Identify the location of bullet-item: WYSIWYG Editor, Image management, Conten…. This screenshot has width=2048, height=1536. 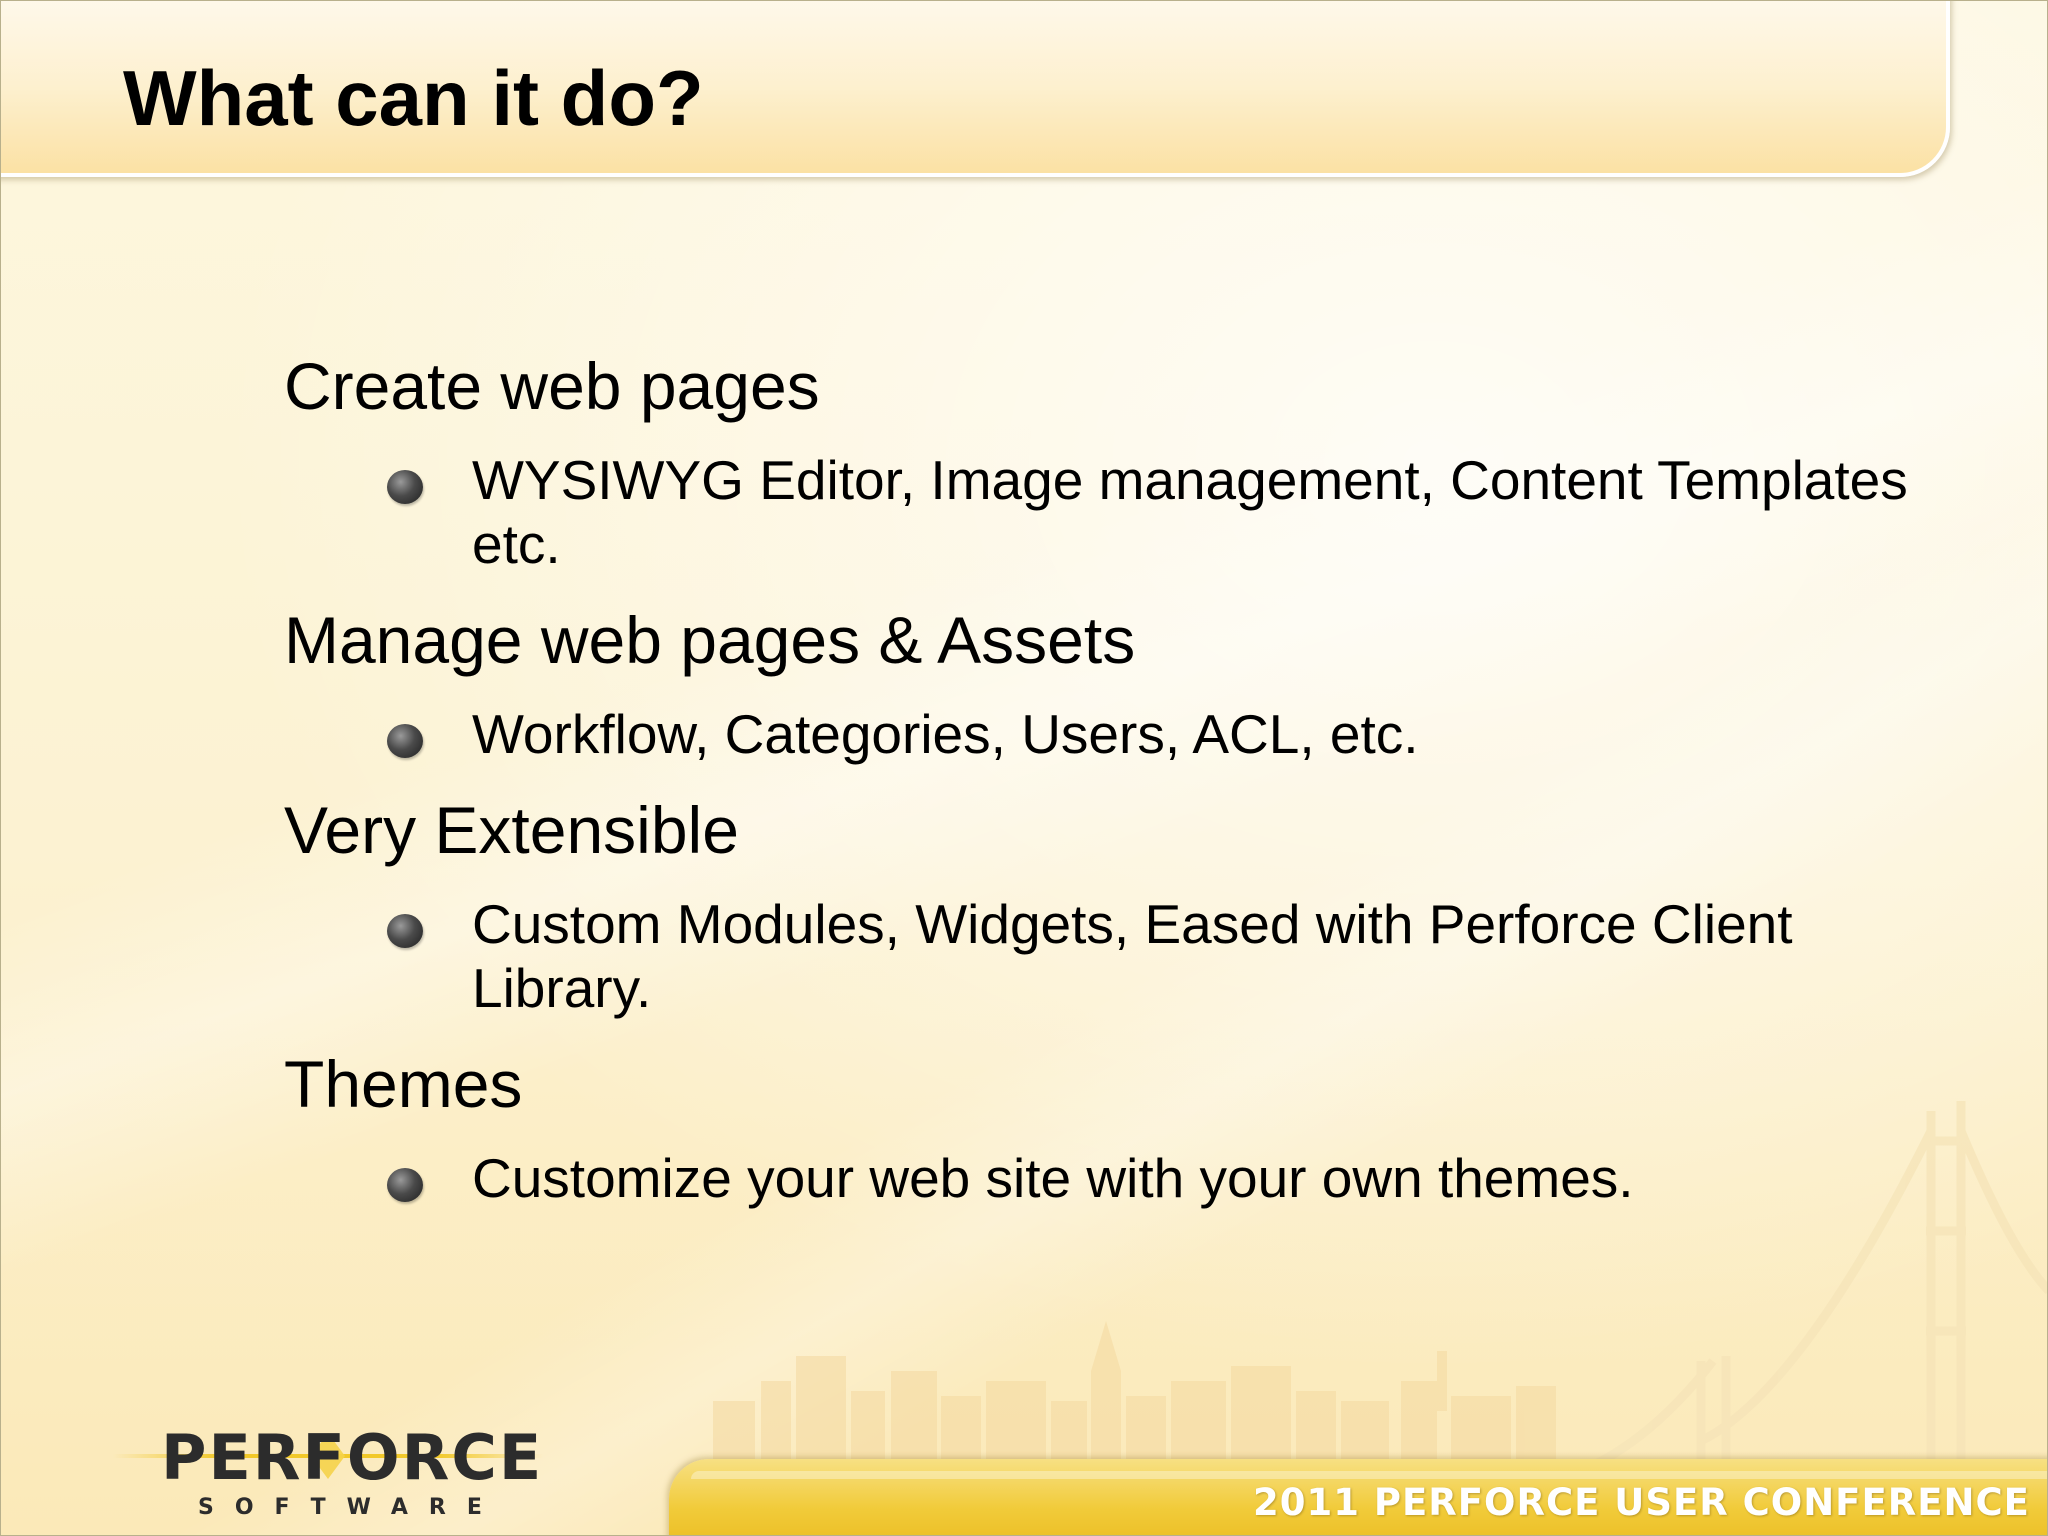
(1104, 512).